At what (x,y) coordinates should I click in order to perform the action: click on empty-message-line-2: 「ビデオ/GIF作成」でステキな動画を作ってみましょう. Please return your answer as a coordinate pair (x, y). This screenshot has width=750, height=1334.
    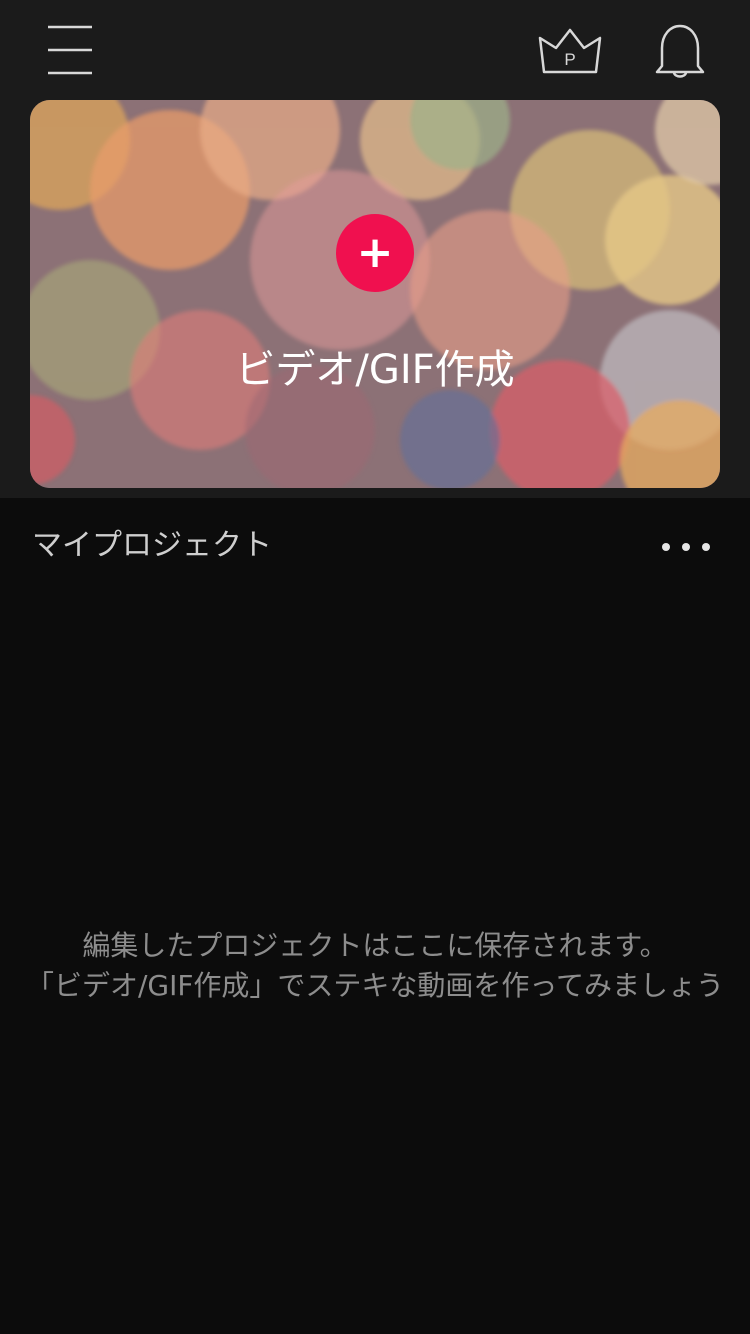
    Looking at the image, I should click on (375, 985).